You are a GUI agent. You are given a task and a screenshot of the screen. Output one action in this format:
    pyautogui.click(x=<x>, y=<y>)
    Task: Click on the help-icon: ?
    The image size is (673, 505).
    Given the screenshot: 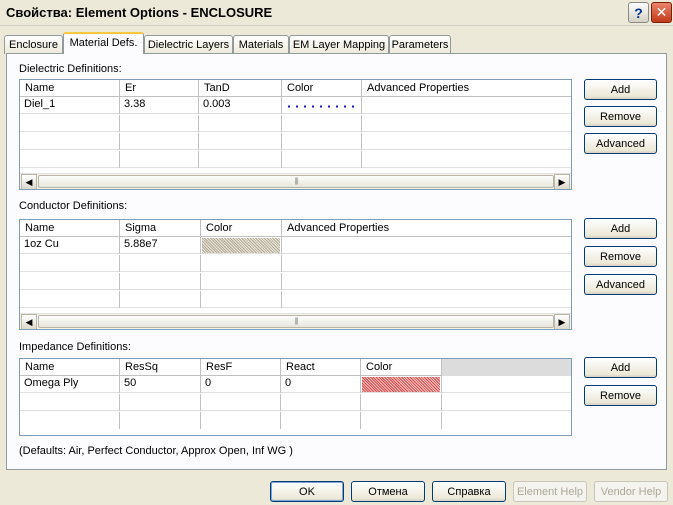 What is the action you would take?
    pyautogui.click(x=638, y=12)
    